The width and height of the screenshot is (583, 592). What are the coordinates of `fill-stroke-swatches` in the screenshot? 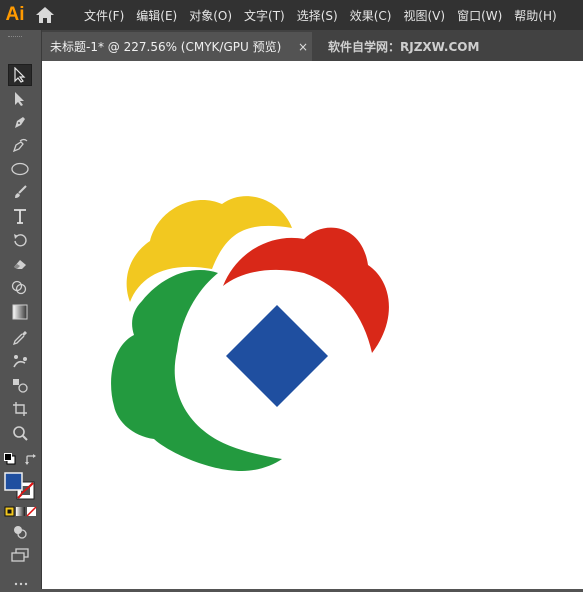 It's located at (21, 487).